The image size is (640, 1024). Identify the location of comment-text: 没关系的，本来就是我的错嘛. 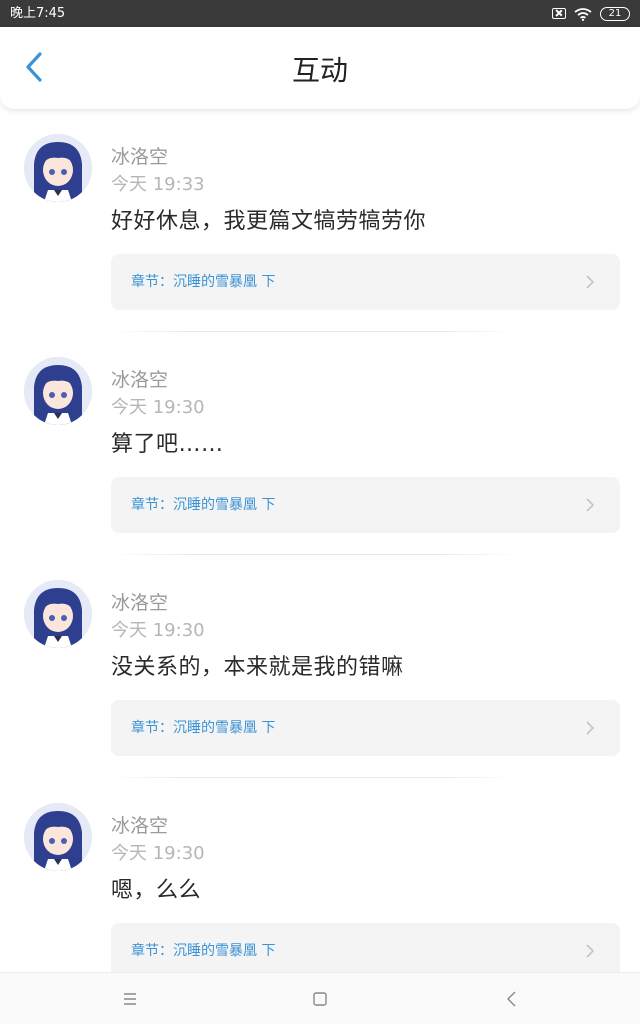
(257, 667).